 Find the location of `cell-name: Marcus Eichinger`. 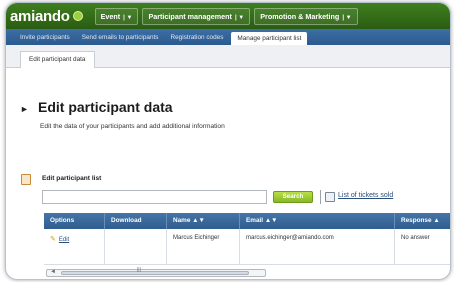

cell-name: Marcus Eichinger is located at coordinates (203, 246).